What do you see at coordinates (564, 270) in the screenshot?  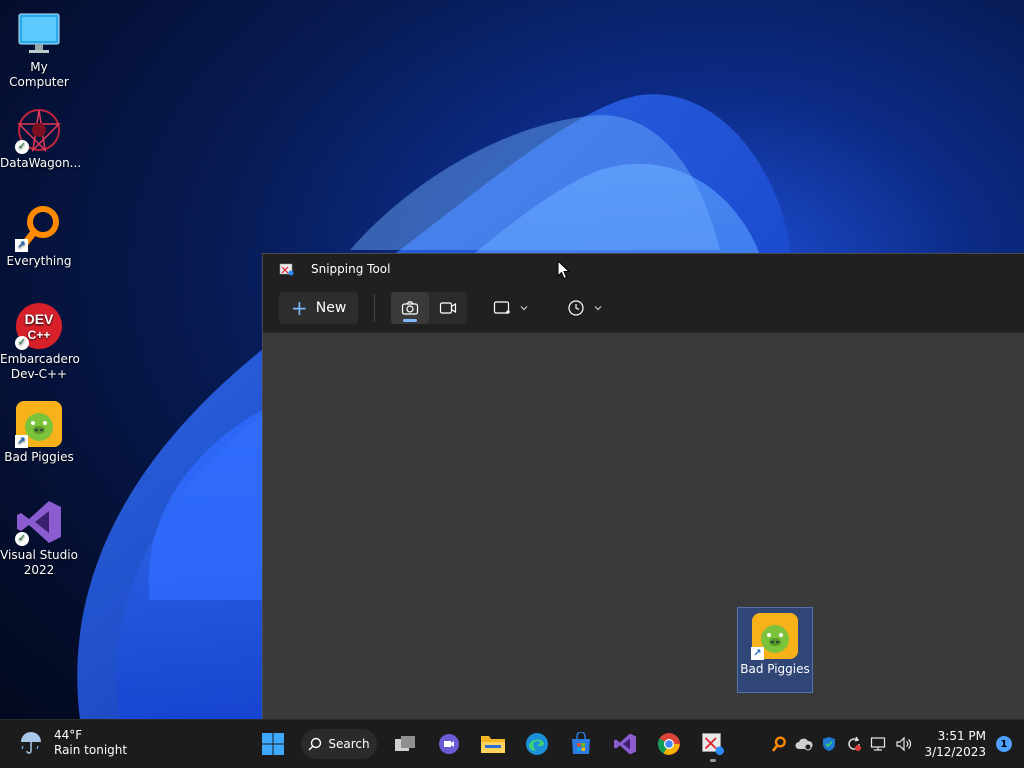 I see `mouse-cursor-icon` at bounding box center [564, 270].